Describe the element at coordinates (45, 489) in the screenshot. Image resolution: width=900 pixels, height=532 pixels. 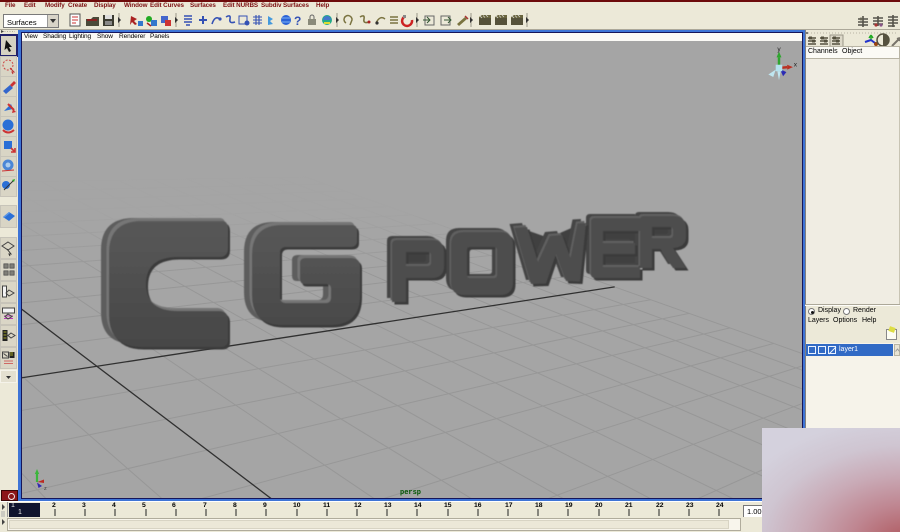
I see `svg-text: z` at that location.